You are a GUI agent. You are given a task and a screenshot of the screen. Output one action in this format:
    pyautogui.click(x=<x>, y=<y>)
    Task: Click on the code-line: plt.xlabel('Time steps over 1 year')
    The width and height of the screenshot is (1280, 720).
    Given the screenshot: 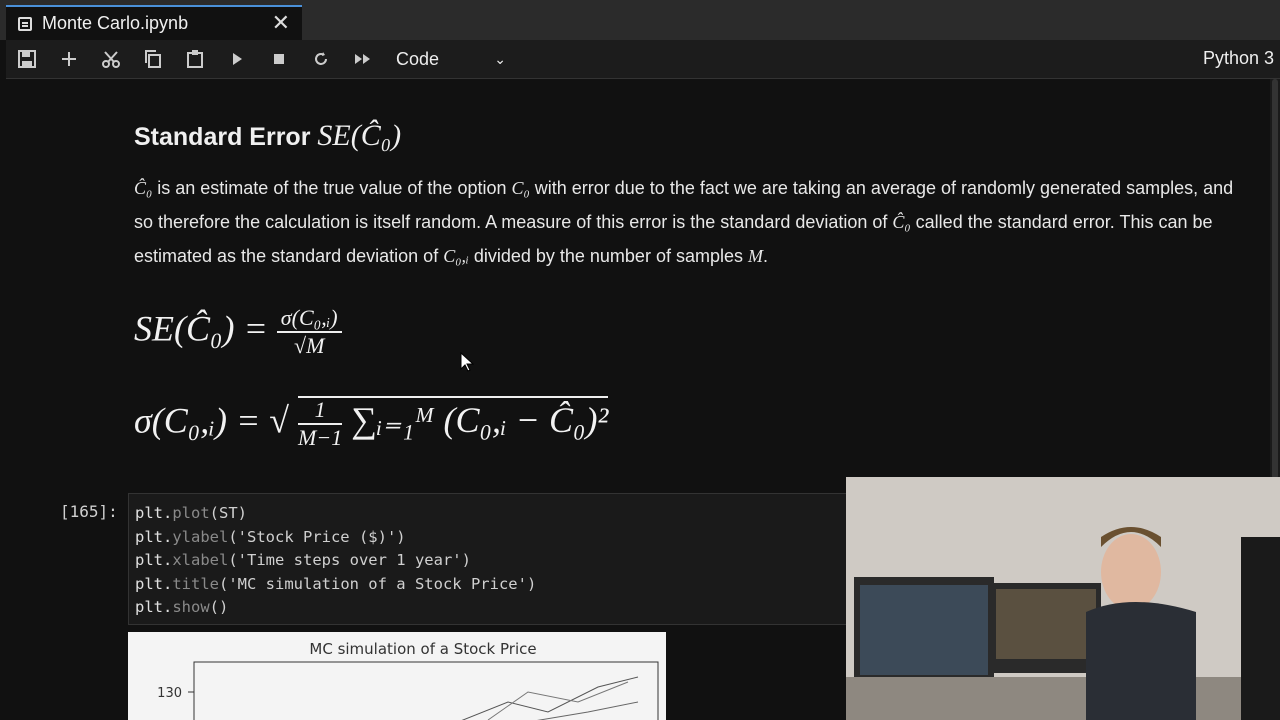 What is the action you would take?
    pyautogui.click(x=488, y=561)
    